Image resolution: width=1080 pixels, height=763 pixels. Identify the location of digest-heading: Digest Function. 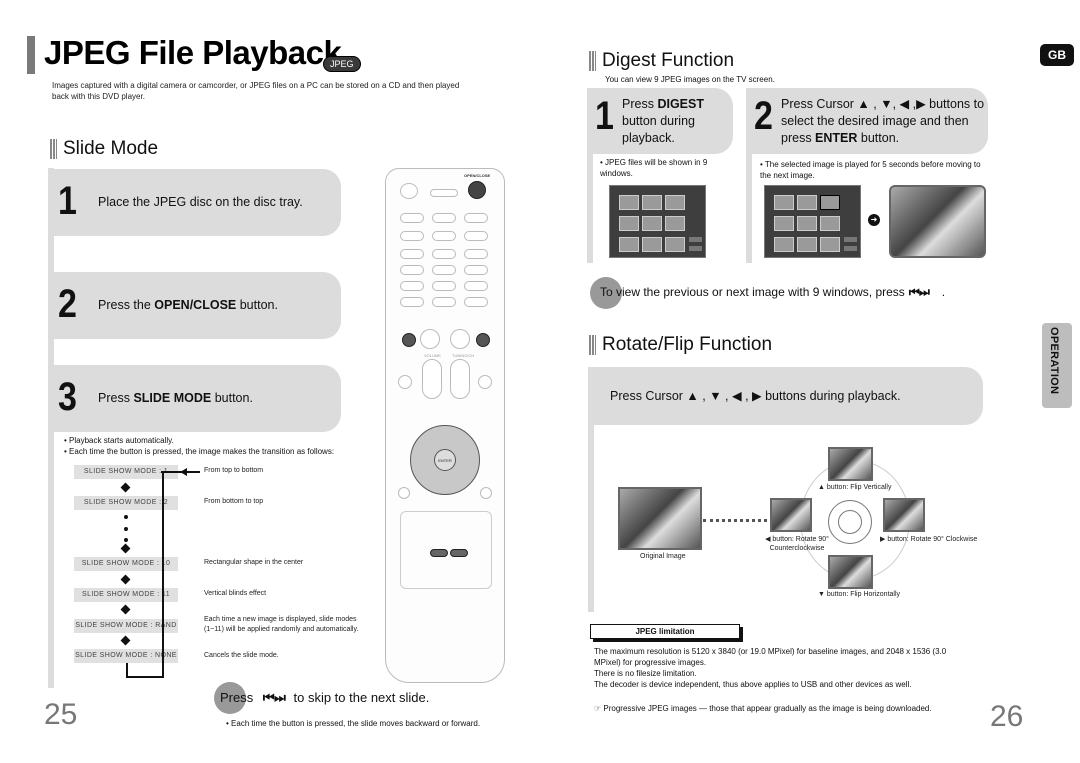
(661, 61).